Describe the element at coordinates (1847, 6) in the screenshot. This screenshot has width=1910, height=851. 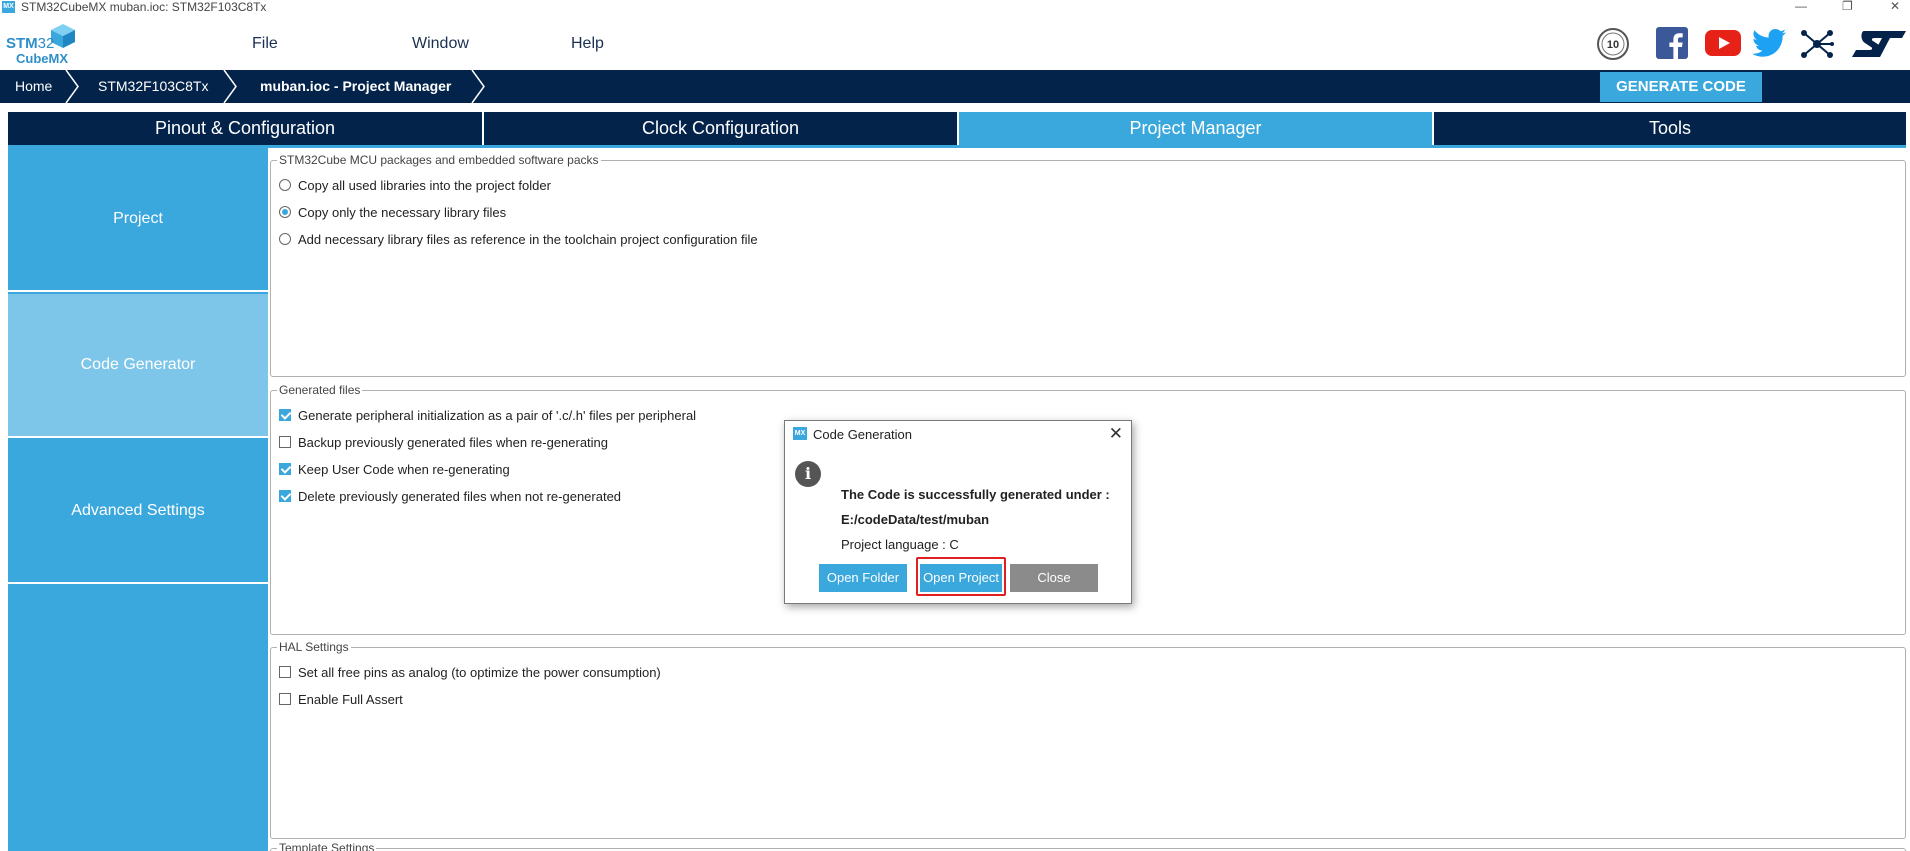
I see `restore-icon: ❐` at that location.